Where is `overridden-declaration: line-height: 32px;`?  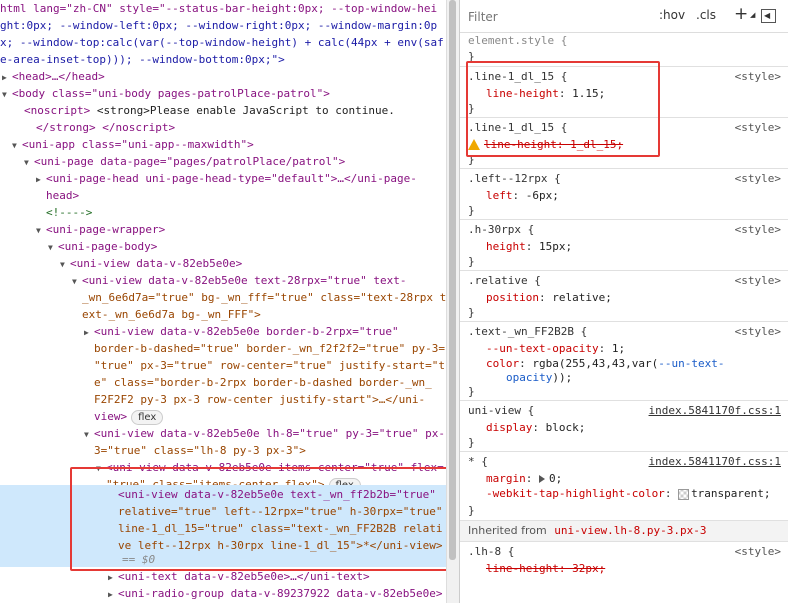
overridden-declaration: line-height: 32px; is located at coordinates (546, 568).